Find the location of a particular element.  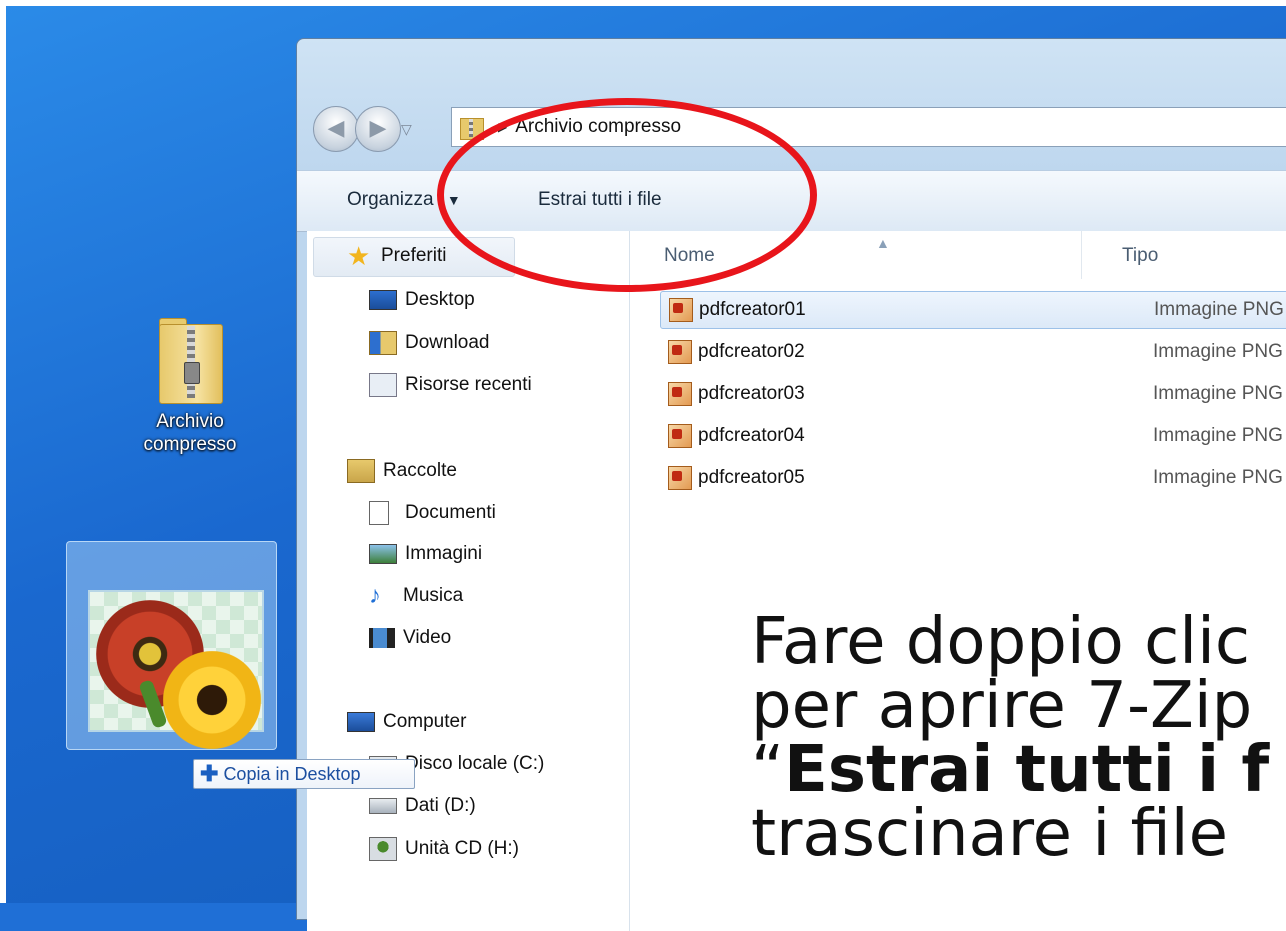

desktop-zip-label-line2: compresso is located at coordinates (190, 444).